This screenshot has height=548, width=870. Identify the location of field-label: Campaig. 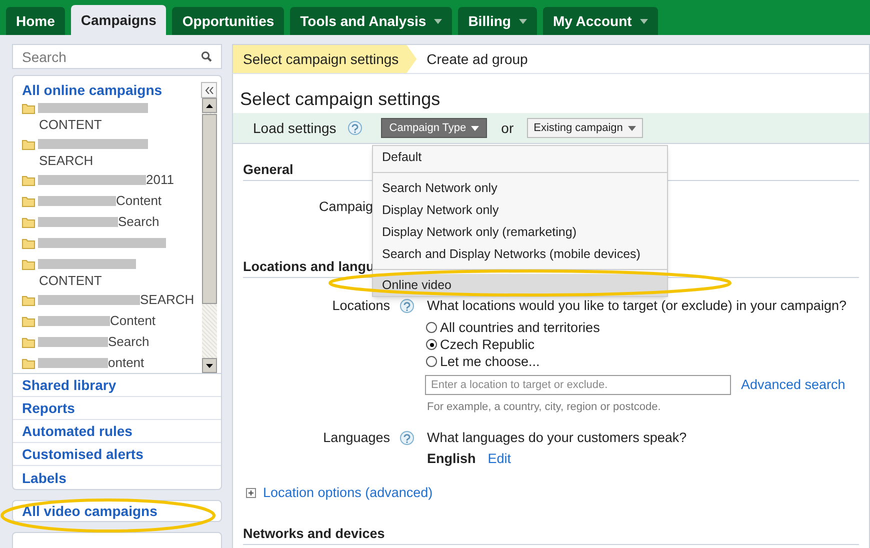
(345, 207).